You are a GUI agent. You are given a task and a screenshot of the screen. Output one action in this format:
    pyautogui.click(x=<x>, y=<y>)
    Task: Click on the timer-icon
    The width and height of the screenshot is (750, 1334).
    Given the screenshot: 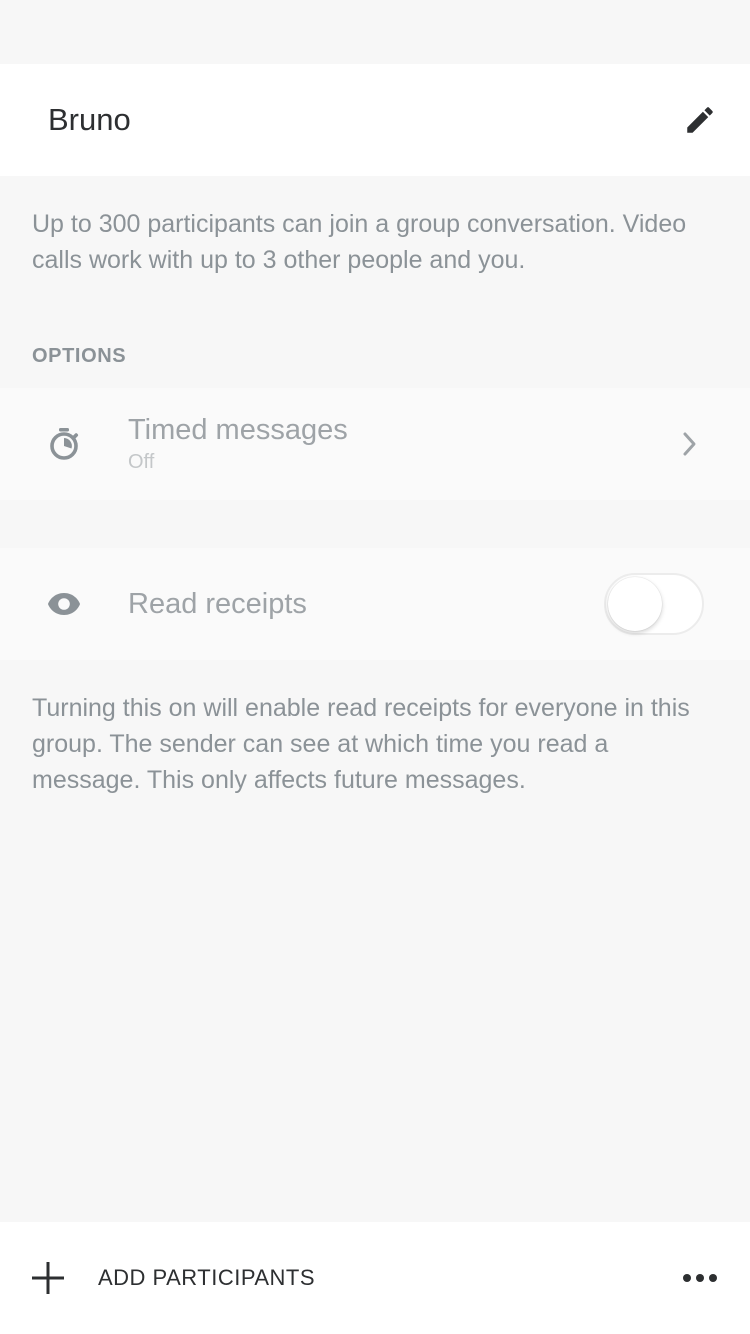 What is the action you would take?
    pyautogui.click(x=64, y=444)
    